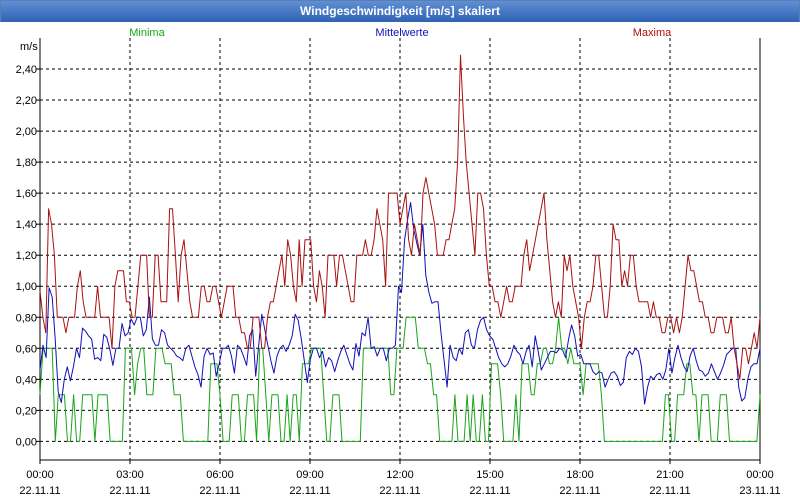 The image size is (800, 500). I want to click on y-tick-label: 0,80, so click(26, 318).